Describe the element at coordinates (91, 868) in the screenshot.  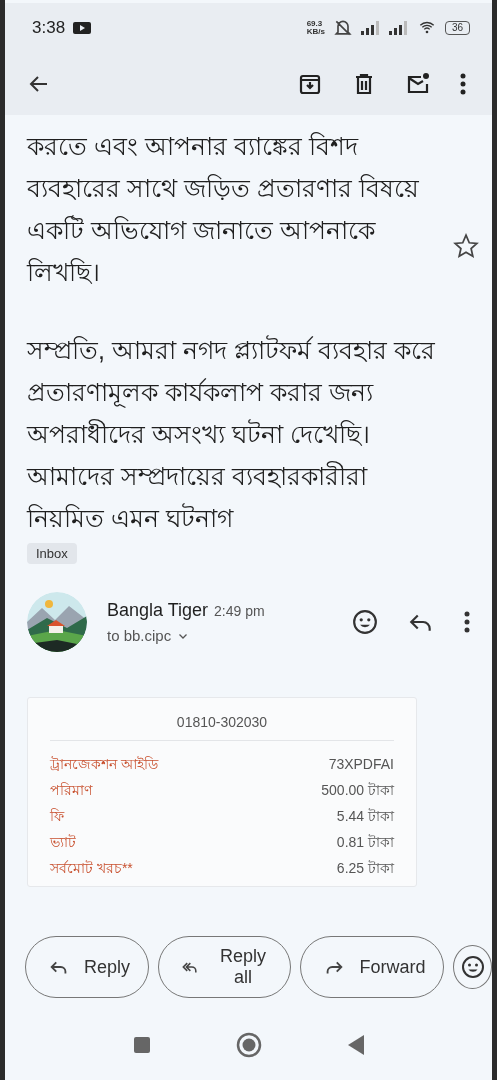
I see `receipt-label: সর্বমোট খরচ**` at that location.